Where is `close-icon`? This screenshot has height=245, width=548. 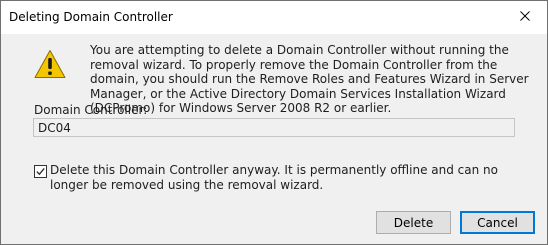
close-icon is located at coordinates (524, 16).